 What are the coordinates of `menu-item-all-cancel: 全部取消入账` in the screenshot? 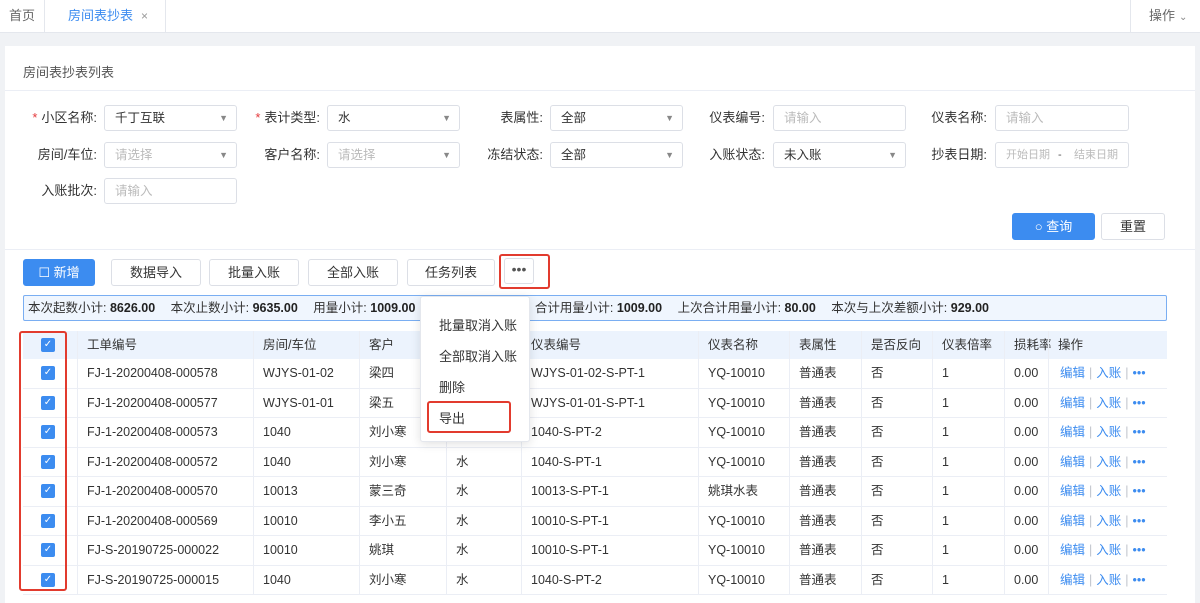 It's located at (478, 355).